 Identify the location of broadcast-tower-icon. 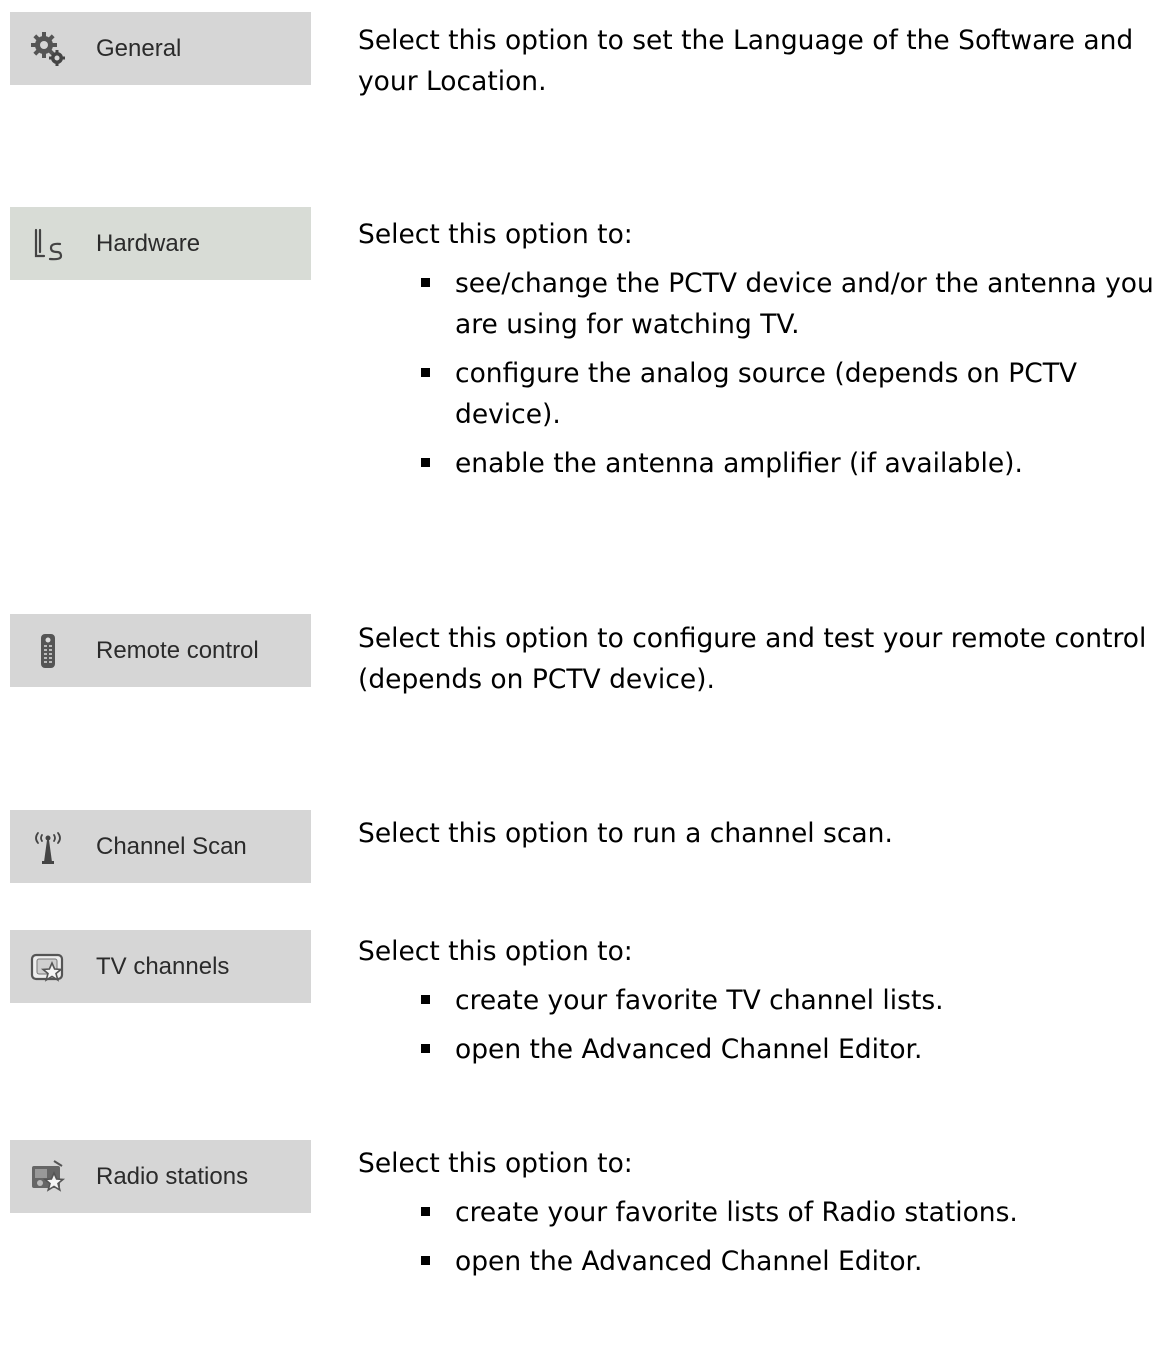
(48, 847).